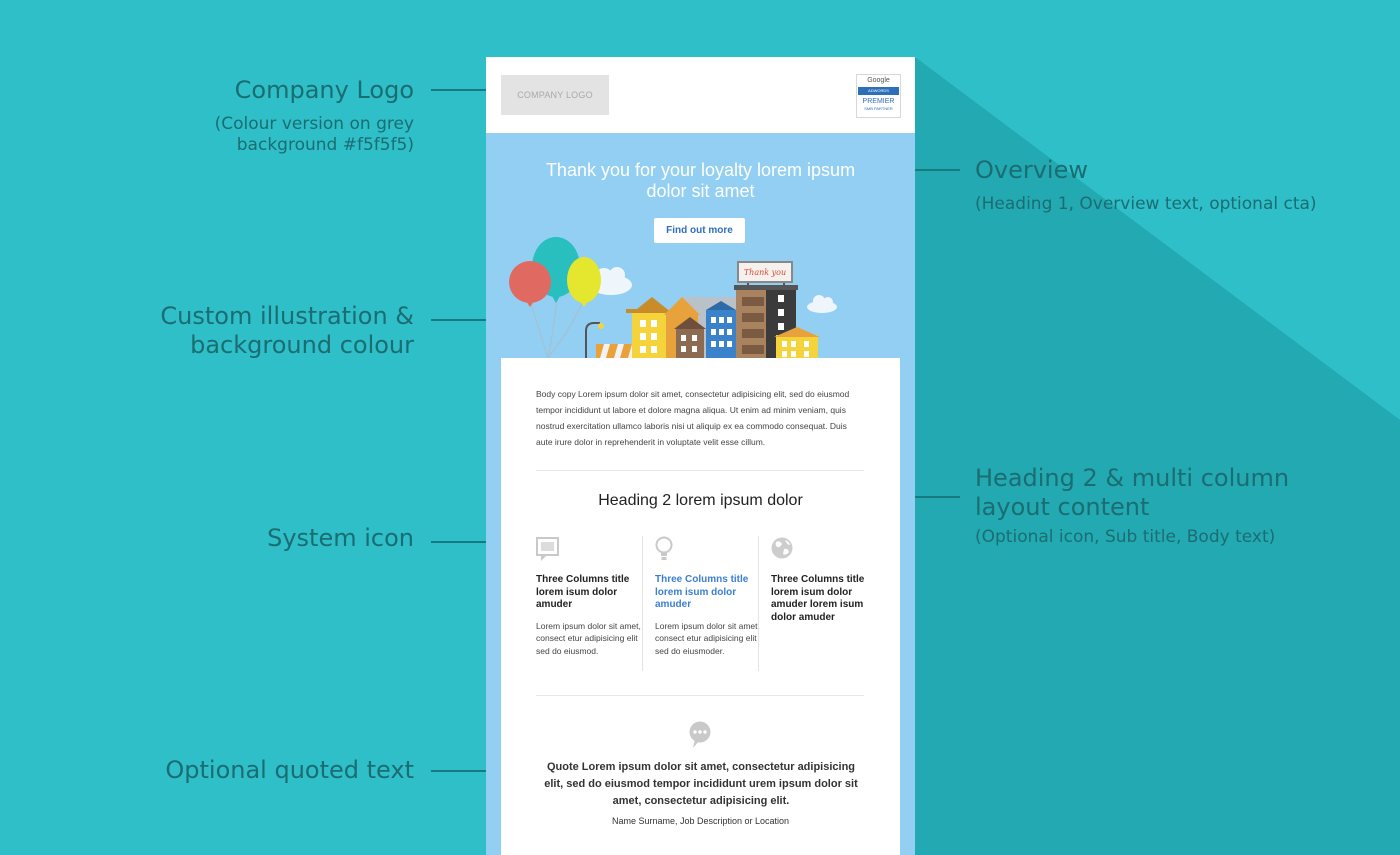 This screenshot has height=855, width=1400. Describe the element at coordinates (782, 548) in the screenshot. I see `globe-icon` at that location.